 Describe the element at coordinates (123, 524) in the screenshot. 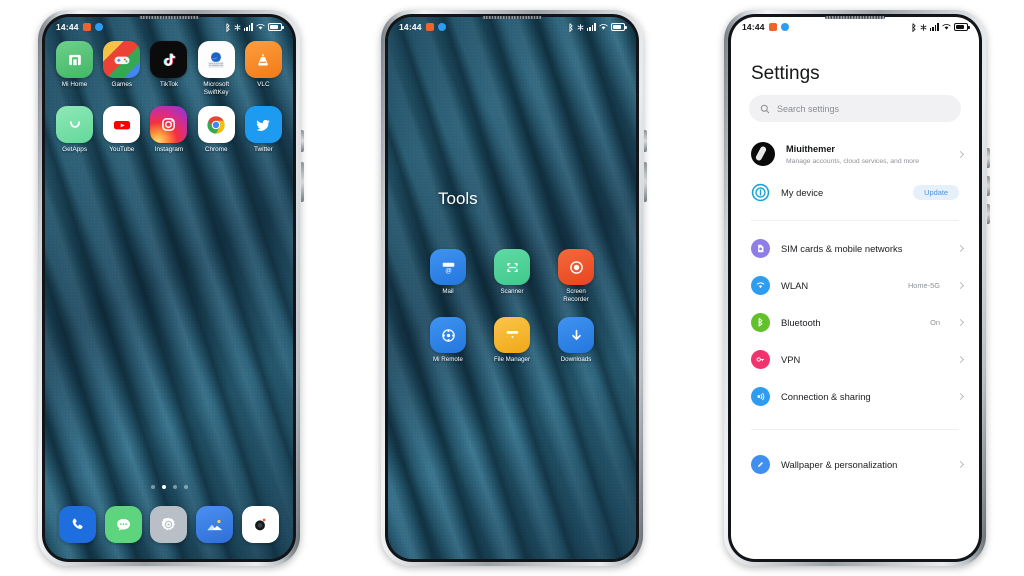

I see `messages-icon` at that location.